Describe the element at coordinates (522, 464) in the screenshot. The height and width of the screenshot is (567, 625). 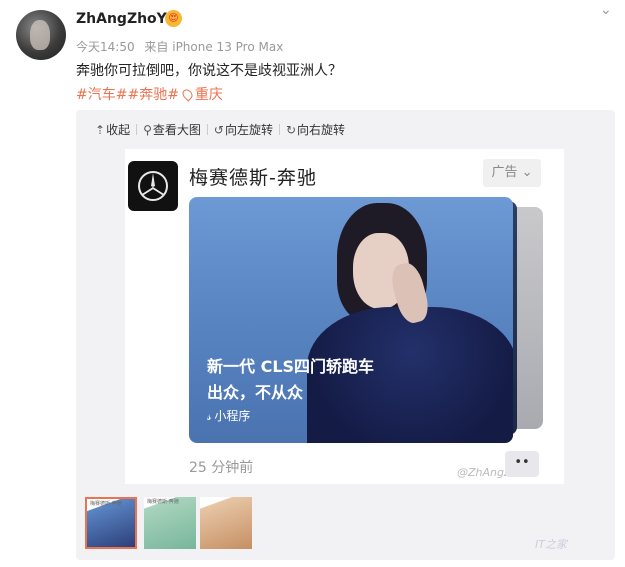
I see `more-options-button: ••` at that location.